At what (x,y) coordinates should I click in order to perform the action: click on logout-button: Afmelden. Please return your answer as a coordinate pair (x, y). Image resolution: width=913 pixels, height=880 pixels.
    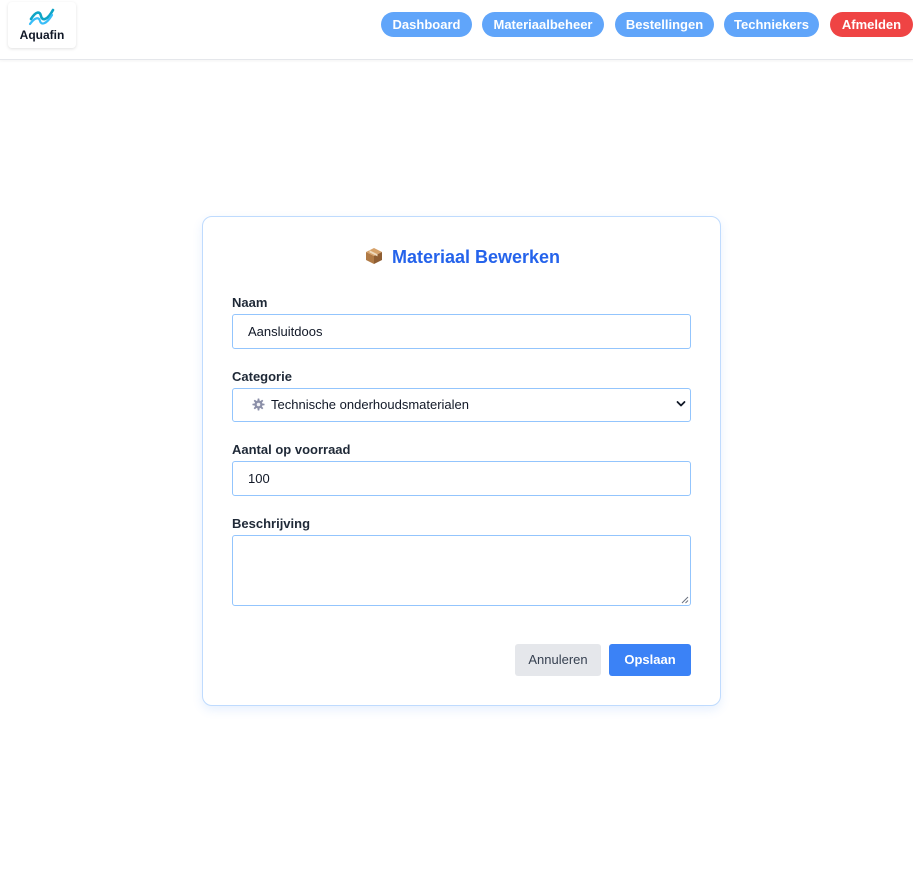
    Looking at the image, I should click on (871, 24).